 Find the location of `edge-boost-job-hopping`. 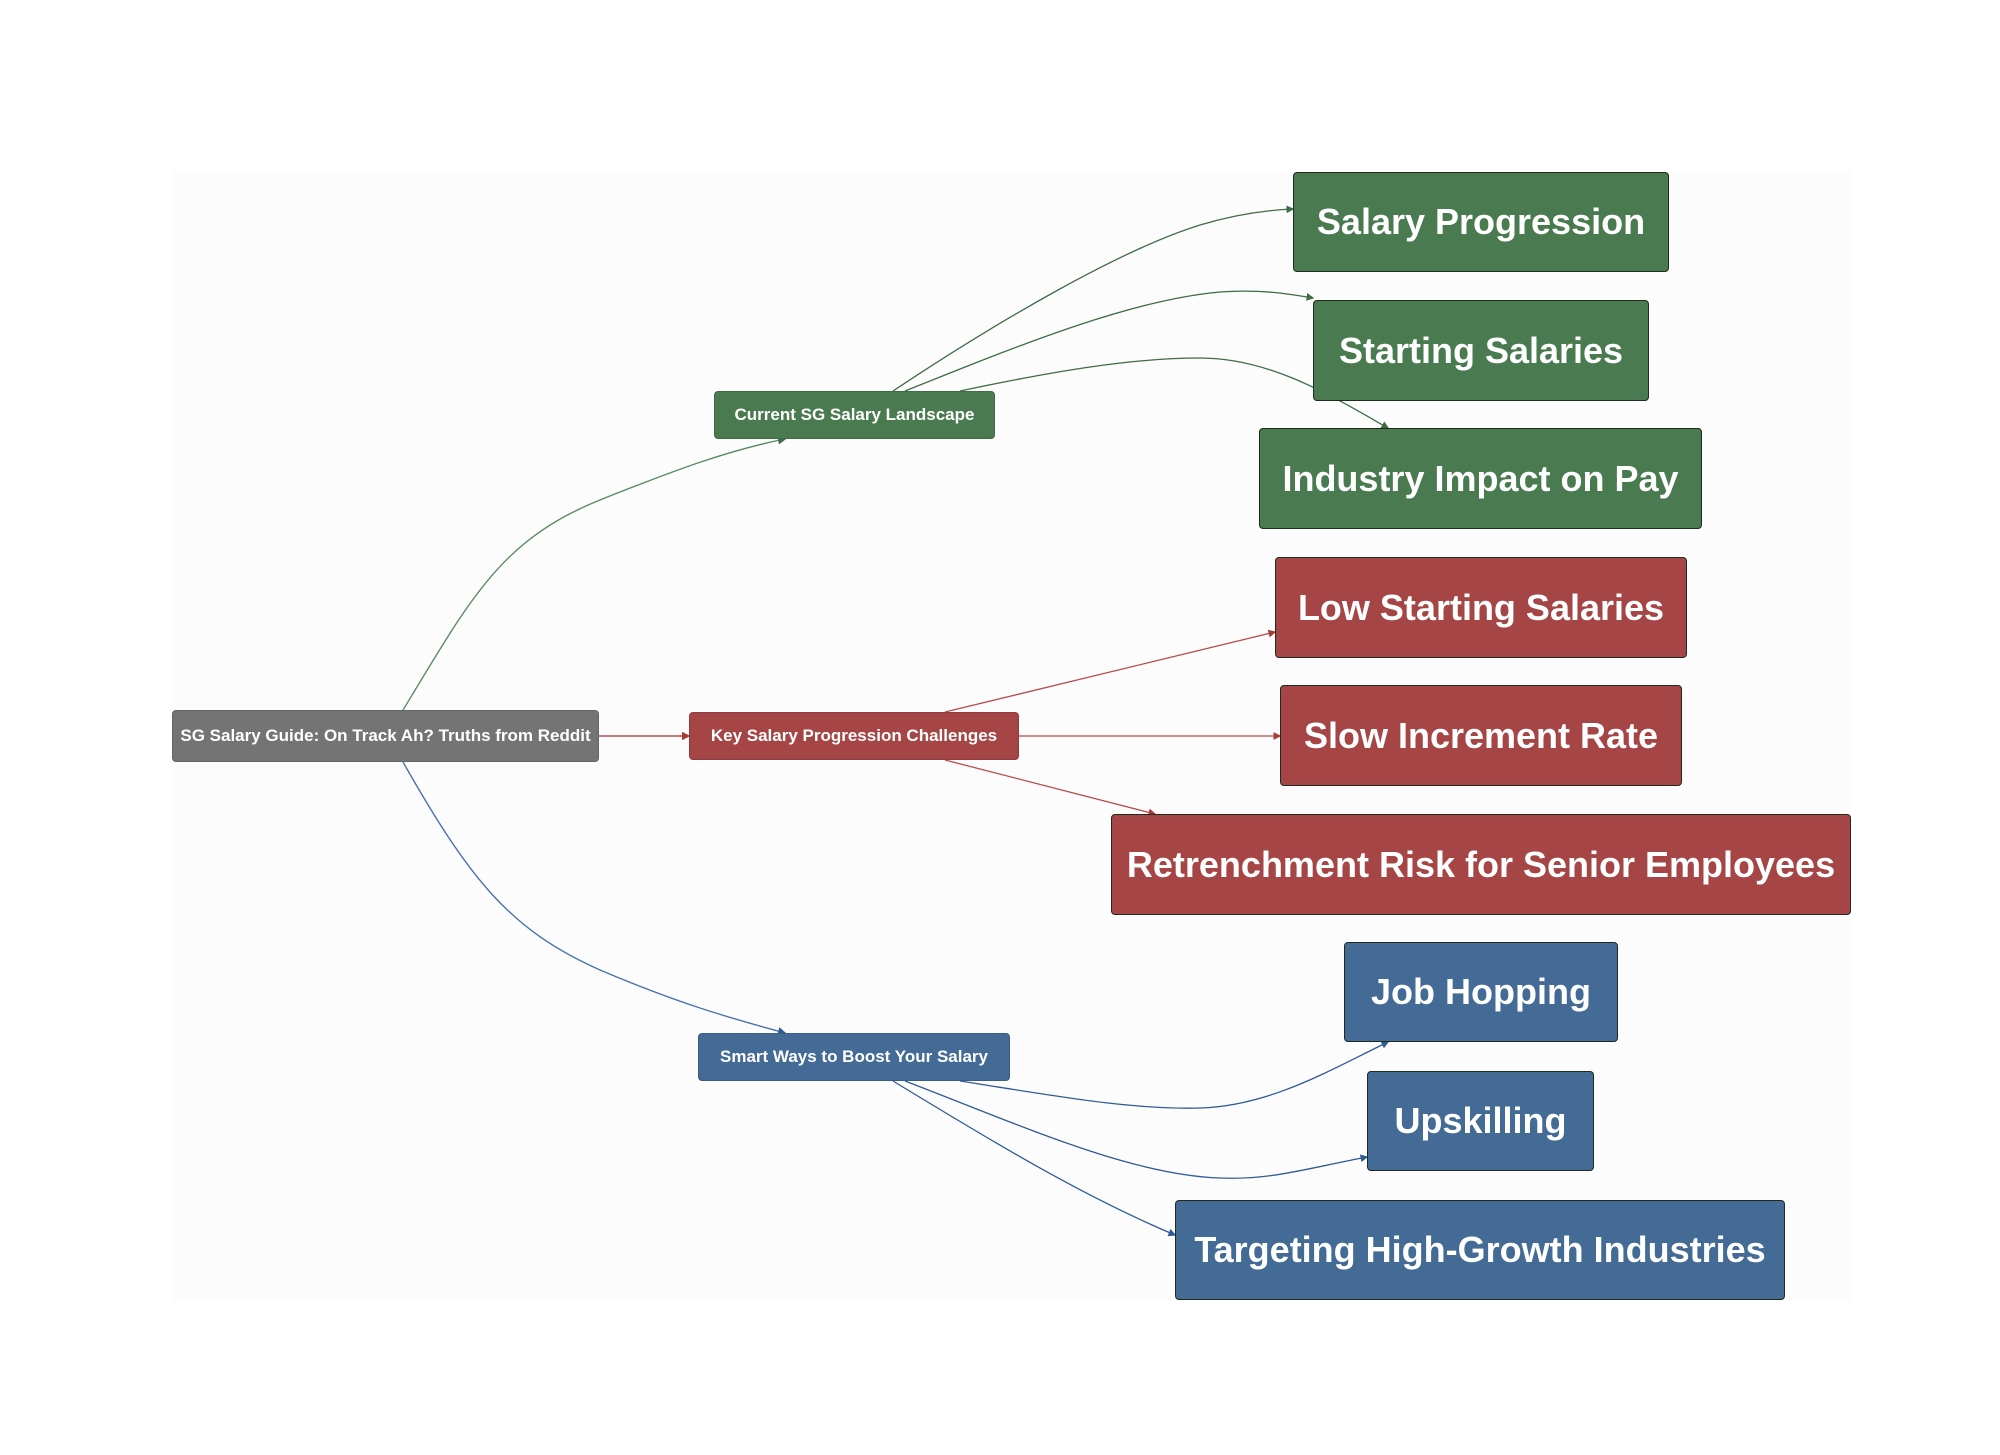

edge-boost-job-hopping is located at coordinates (1174, 1075).